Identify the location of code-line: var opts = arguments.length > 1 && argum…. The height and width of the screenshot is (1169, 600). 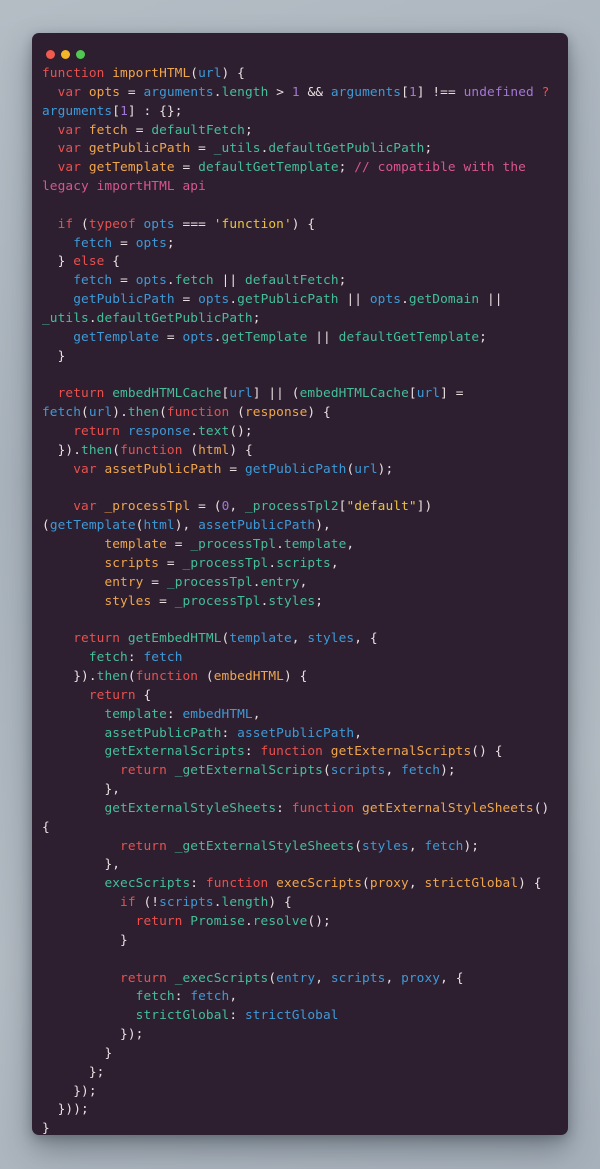
(296, 101).